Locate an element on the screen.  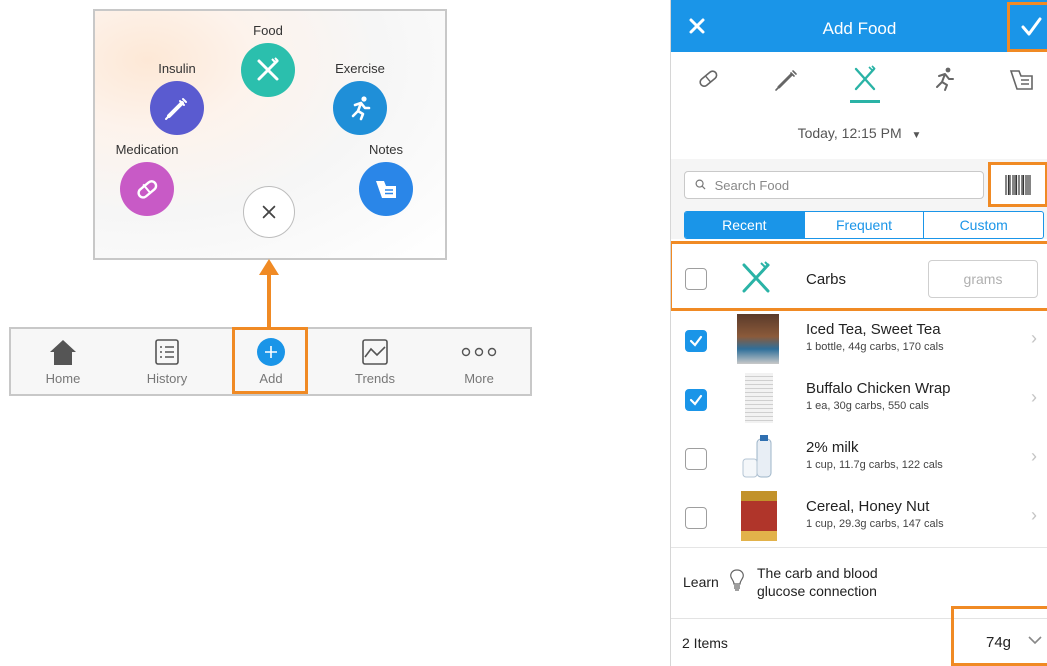
food-detail: 1 bottle, 44g carbs, 170 cals is located at coordinates (875, 347).